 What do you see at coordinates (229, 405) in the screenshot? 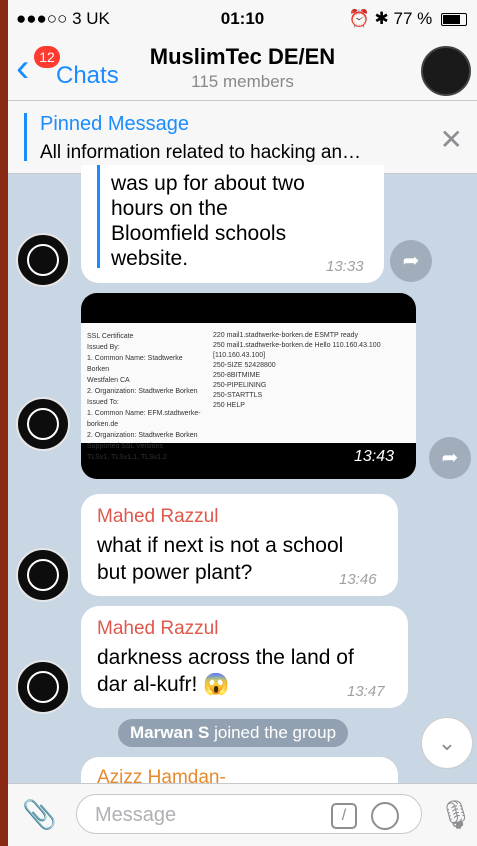
I see `document-line: 250 HELP` at bounding box center [229, 405].